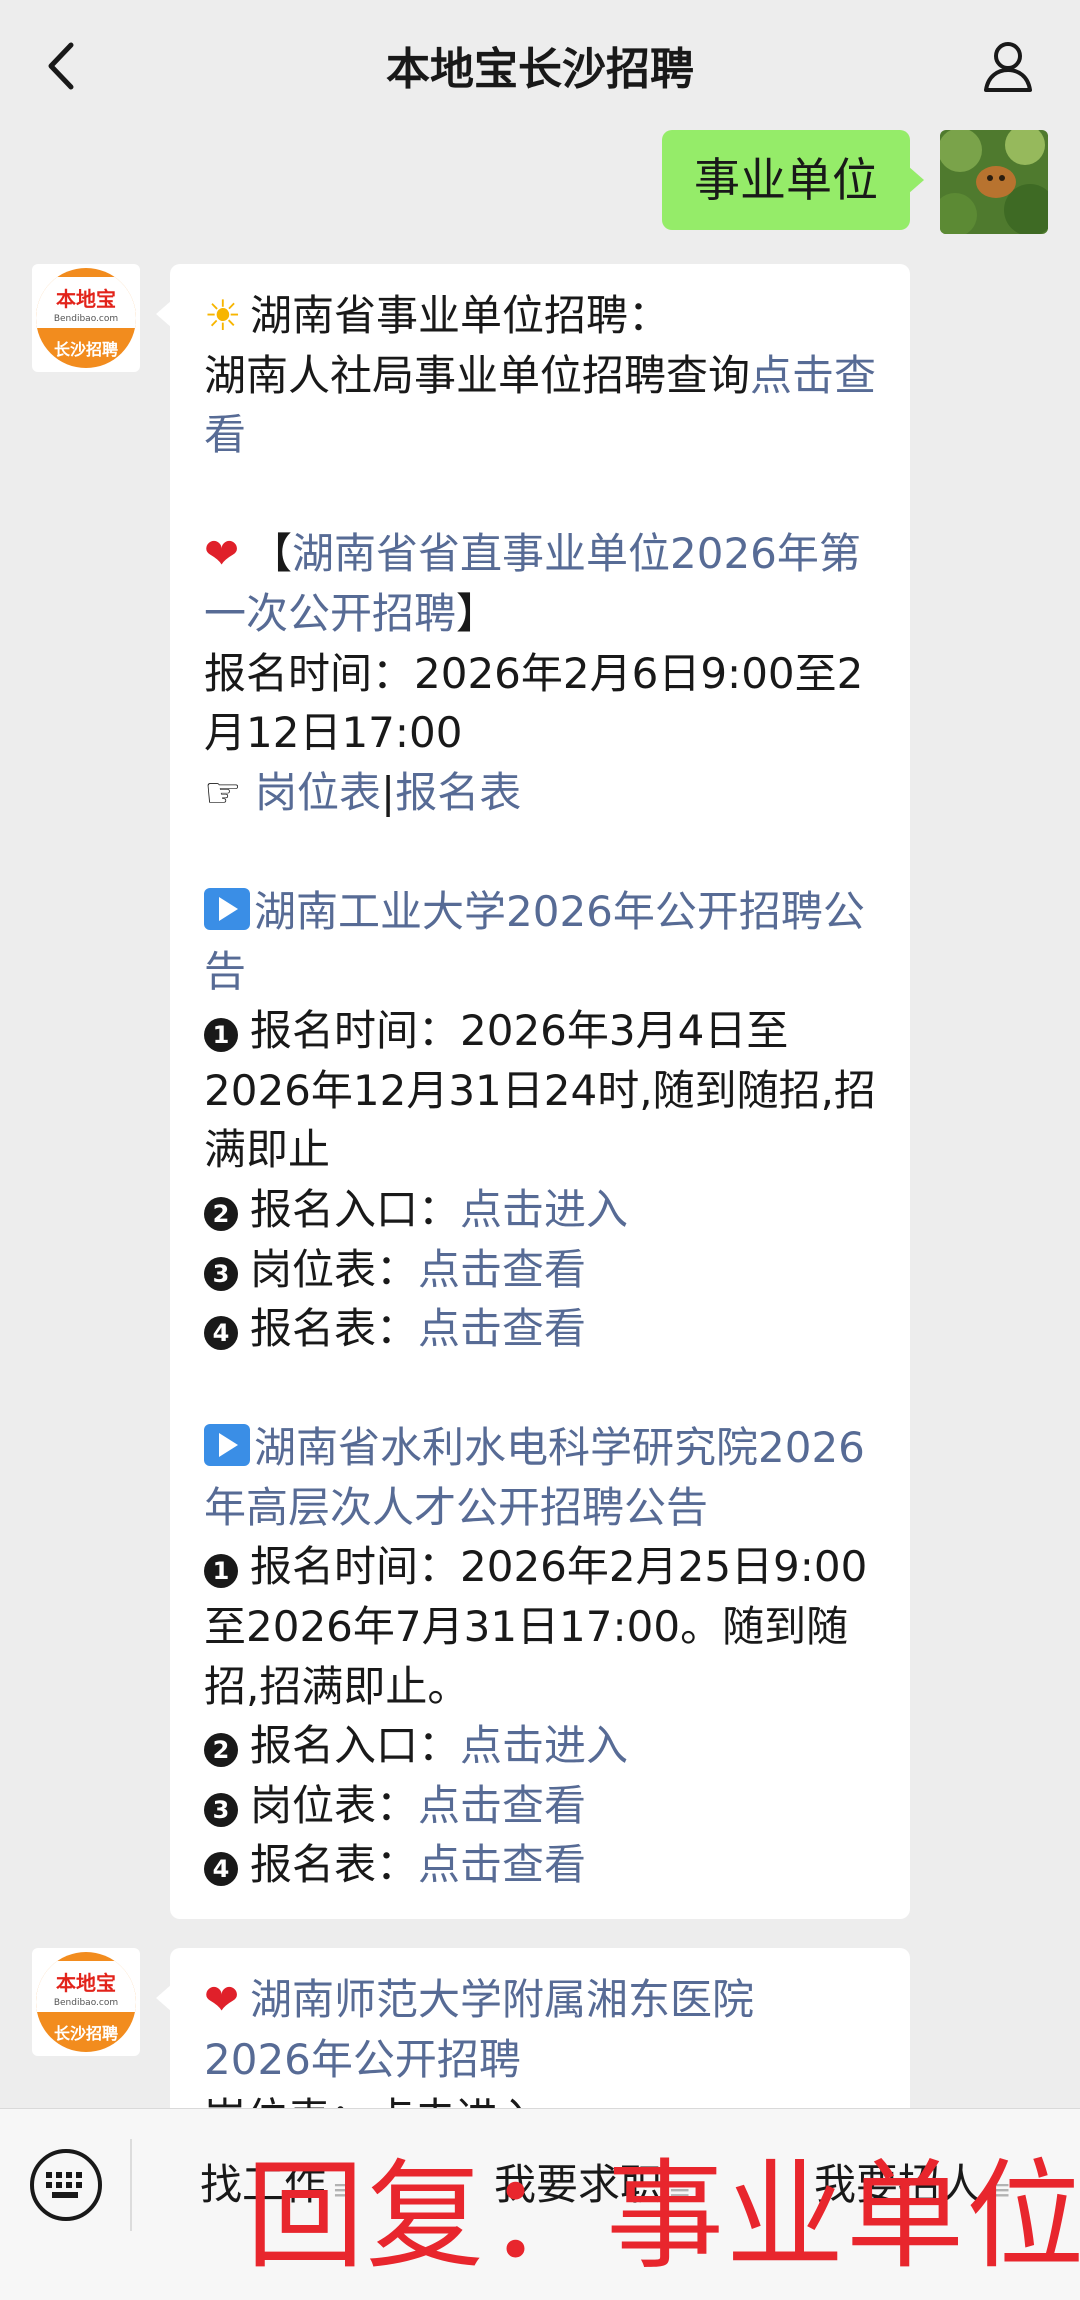  What do you see at coordinates (223, 315) in the screenshot?
I see `sun-icon: ☀` at bounding box center [223, 315].